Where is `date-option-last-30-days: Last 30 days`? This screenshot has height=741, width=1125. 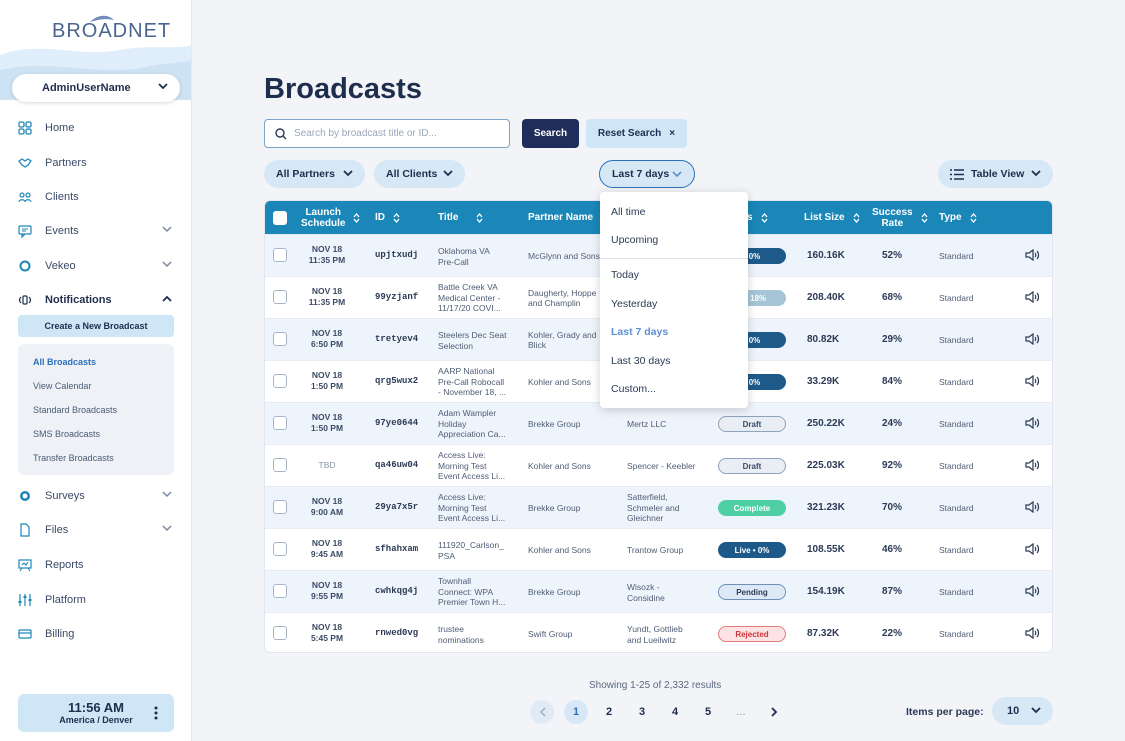
date-option-last-30-days: Last 30 days is located at coordinates (641, 361).